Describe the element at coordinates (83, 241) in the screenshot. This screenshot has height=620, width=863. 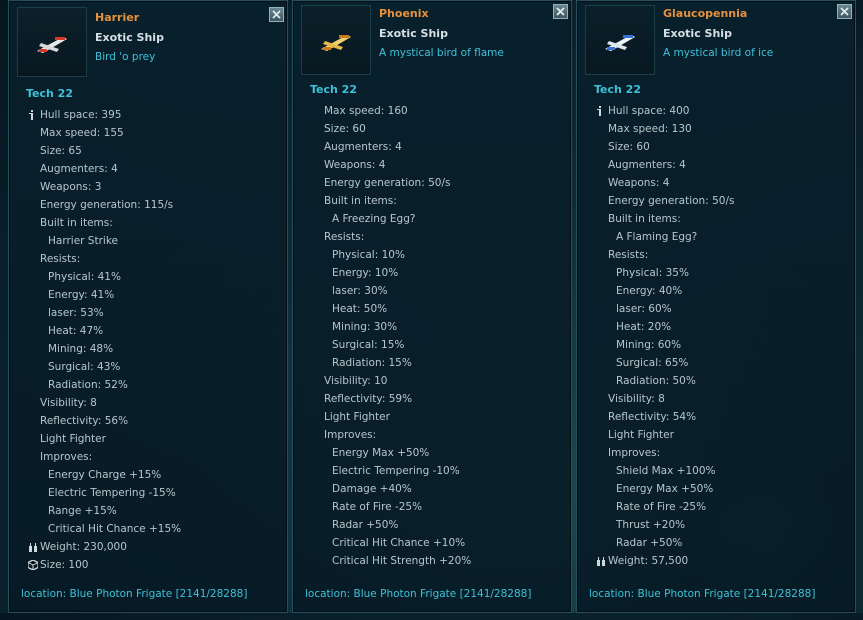
I see `stat-subitem: Harrier Strike` at that location.